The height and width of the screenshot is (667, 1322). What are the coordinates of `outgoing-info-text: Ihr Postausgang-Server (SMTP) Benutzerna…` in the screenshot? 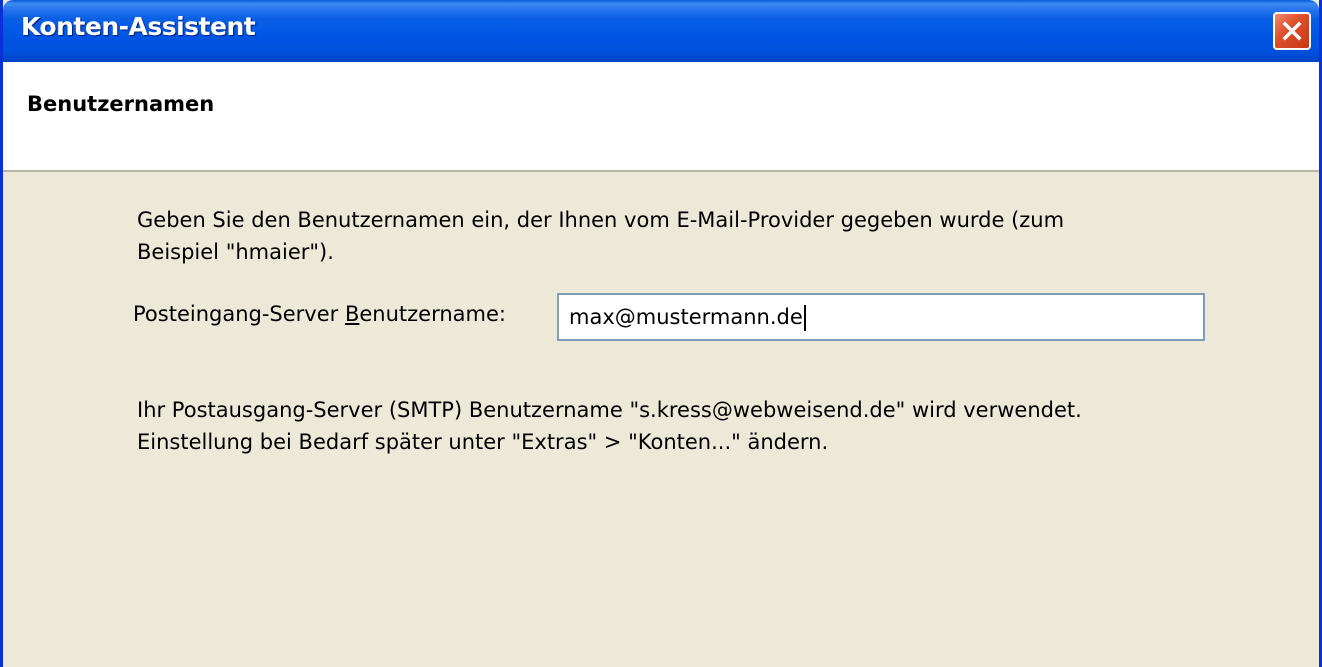 It's located at (609, 426).